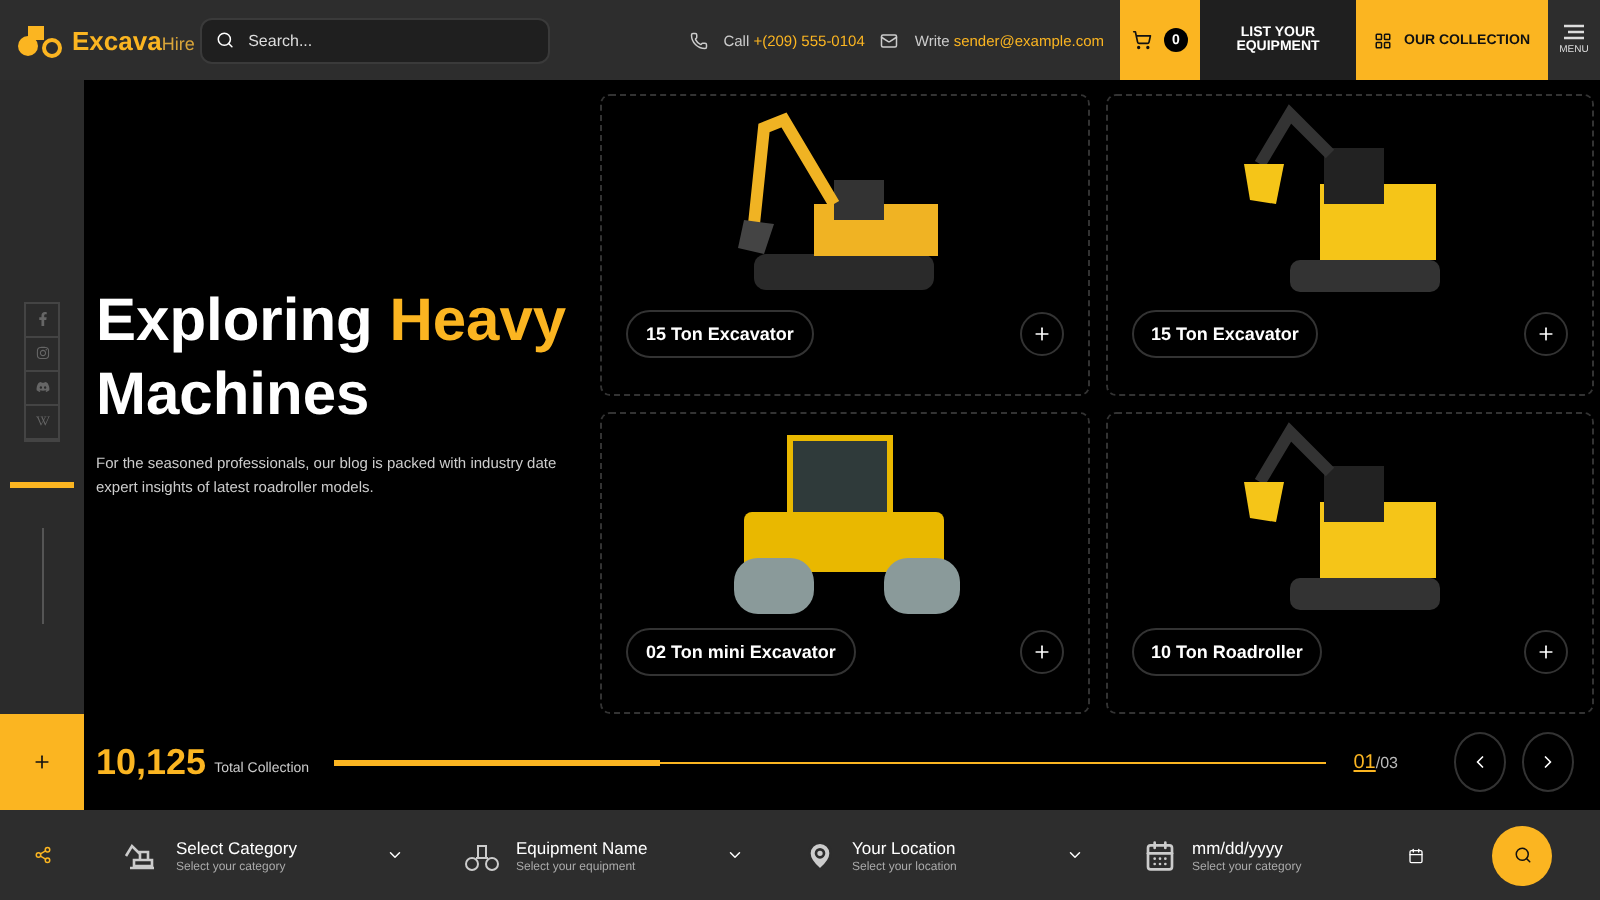  What do you see at coordinates (133, 40) in the screenshot?
I see `brand-name: ExcavaHire` at bounding box center [133, 40].